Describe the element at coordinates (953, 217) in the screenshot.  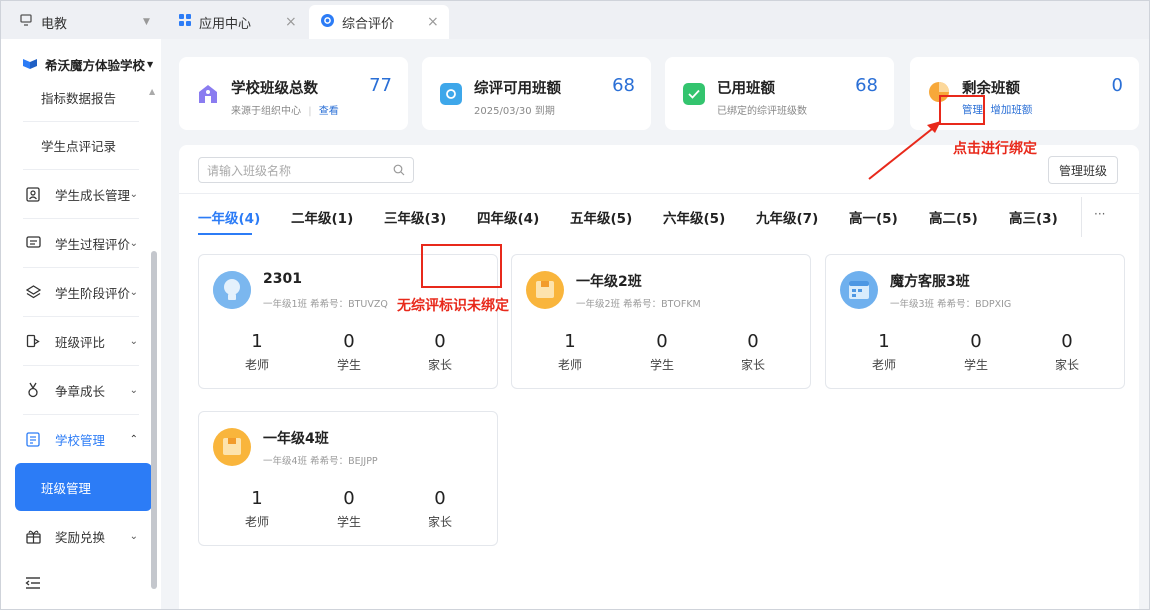
I see `tab-senior-2: 高二(5)` at that location.